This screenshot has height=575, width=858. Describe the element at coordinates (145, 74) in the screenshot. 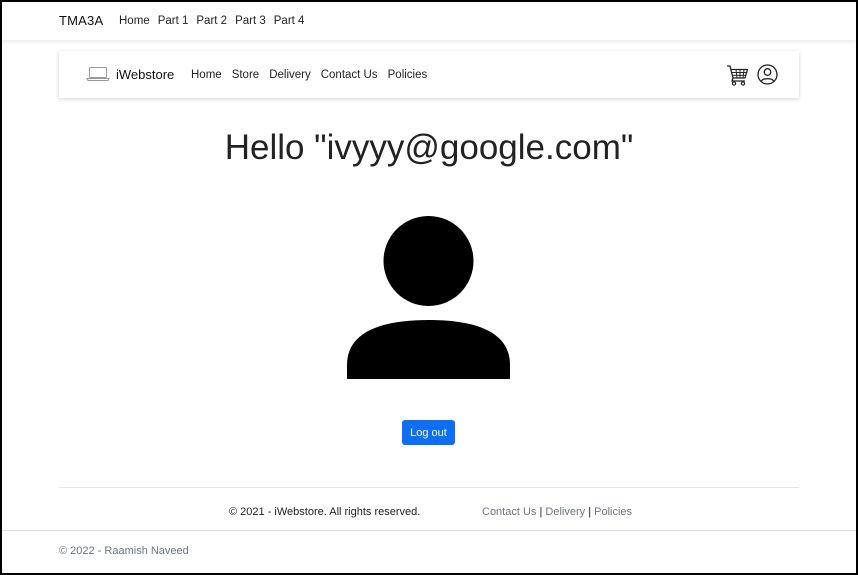

I see `store-brand: iWebstore` at that location.